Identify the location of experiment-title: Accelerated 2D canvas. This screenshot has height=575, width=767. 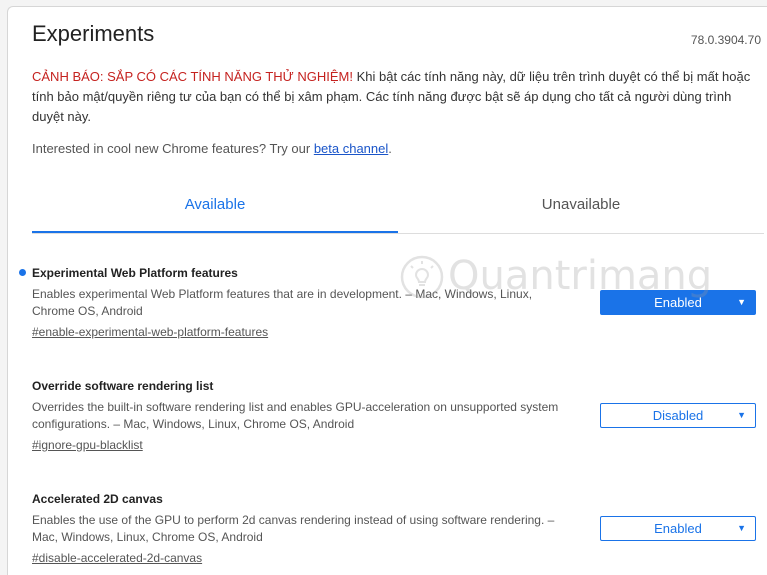
(97, 499).